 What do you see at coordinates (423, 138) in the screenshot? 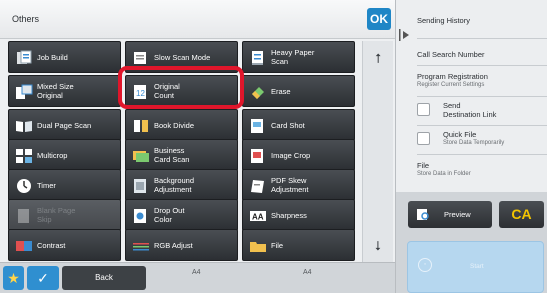
I see `quick-file-checkbox` at bounding box center [423, 138].